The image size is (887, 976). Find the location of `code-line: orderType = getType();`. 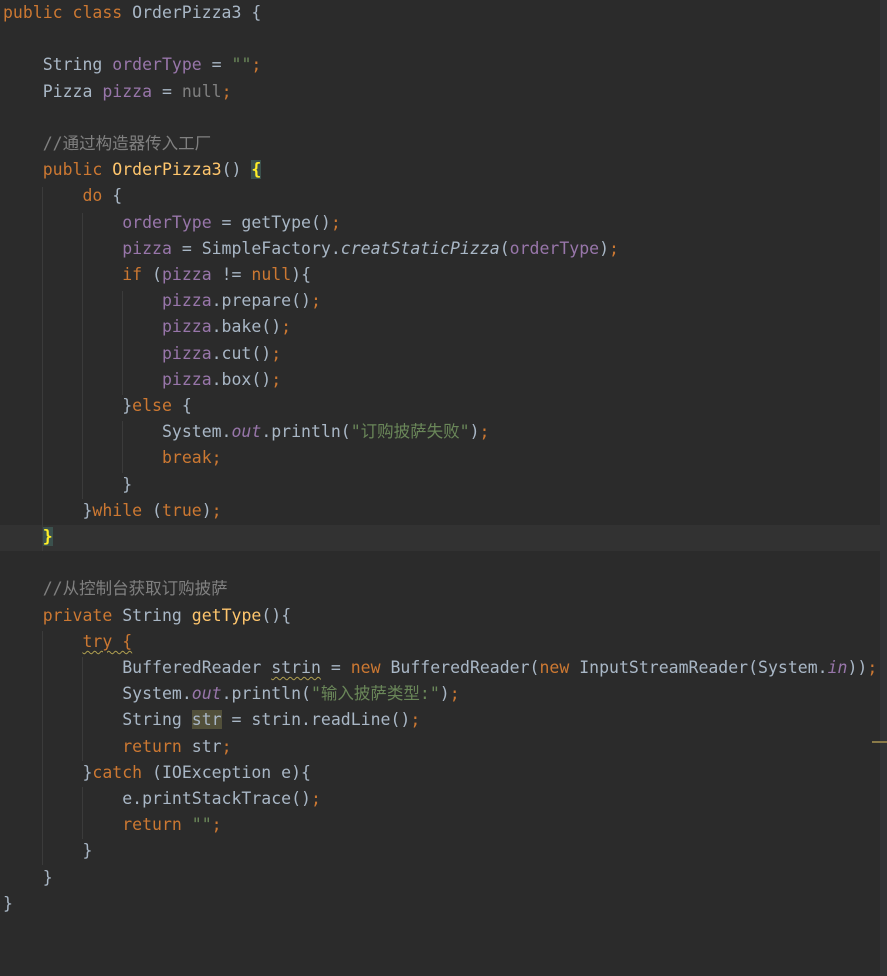

code-line: orderType = getType(); is located at coordinates (172, 223).